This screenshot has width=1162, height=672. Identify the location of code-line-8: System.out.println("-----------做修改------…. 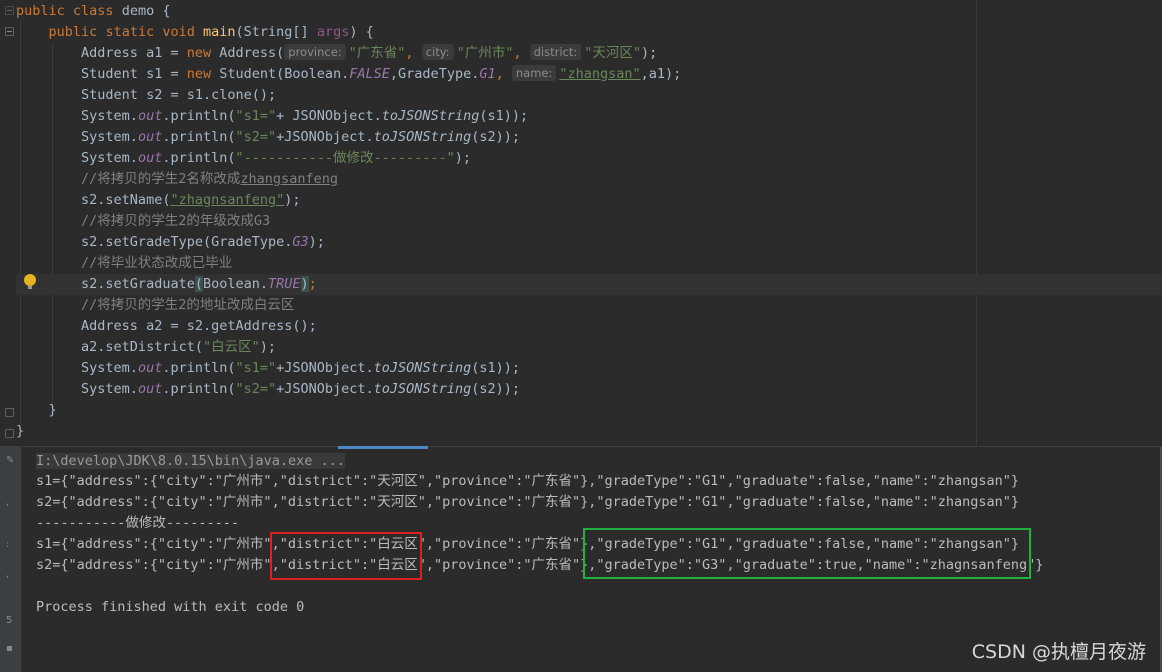
(243, 158).